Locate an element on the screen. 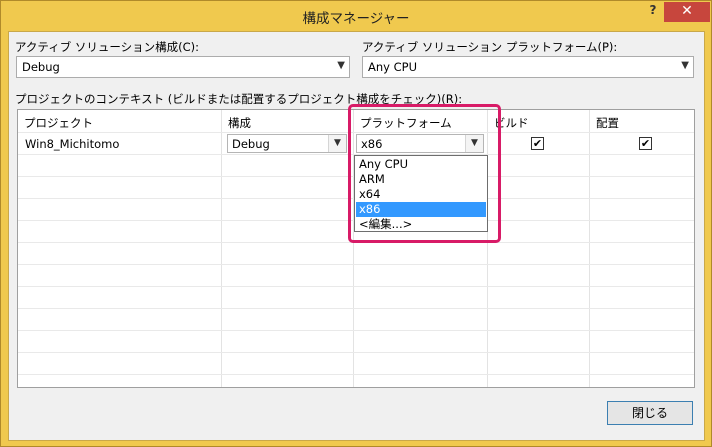 This screenshot has height=447, width=712. active-config-select: Debug ▼ is located at coordinates (183, 67).